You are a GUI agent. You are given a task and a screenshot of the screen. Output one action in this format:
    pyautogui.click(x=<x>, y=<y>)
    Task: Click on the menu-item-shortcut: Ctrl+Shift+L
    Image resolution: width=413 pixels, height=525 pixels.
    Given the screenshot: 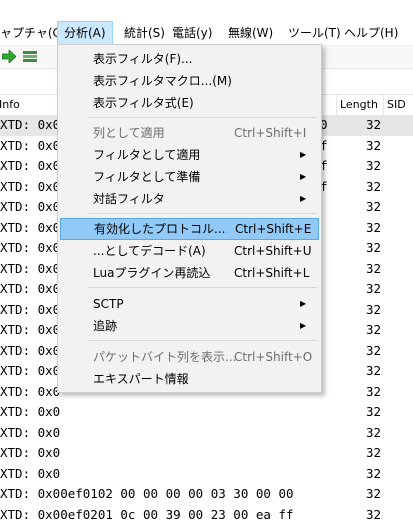 What is the action you would take?
    pyautogui.click(x=271, y=273)
    